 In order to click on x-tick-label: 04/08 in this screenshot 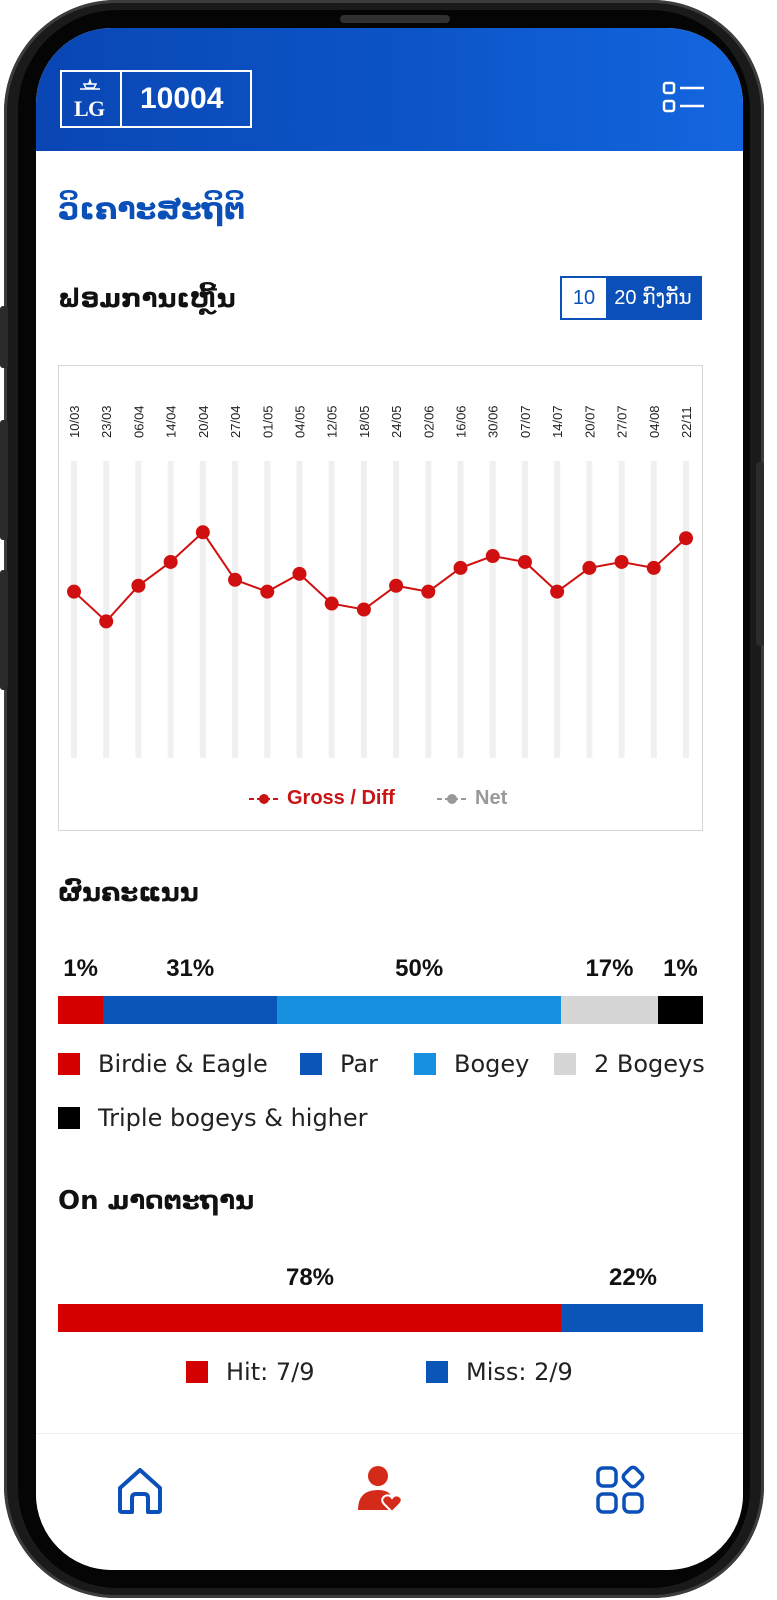, I will do `click(654, 421)`.